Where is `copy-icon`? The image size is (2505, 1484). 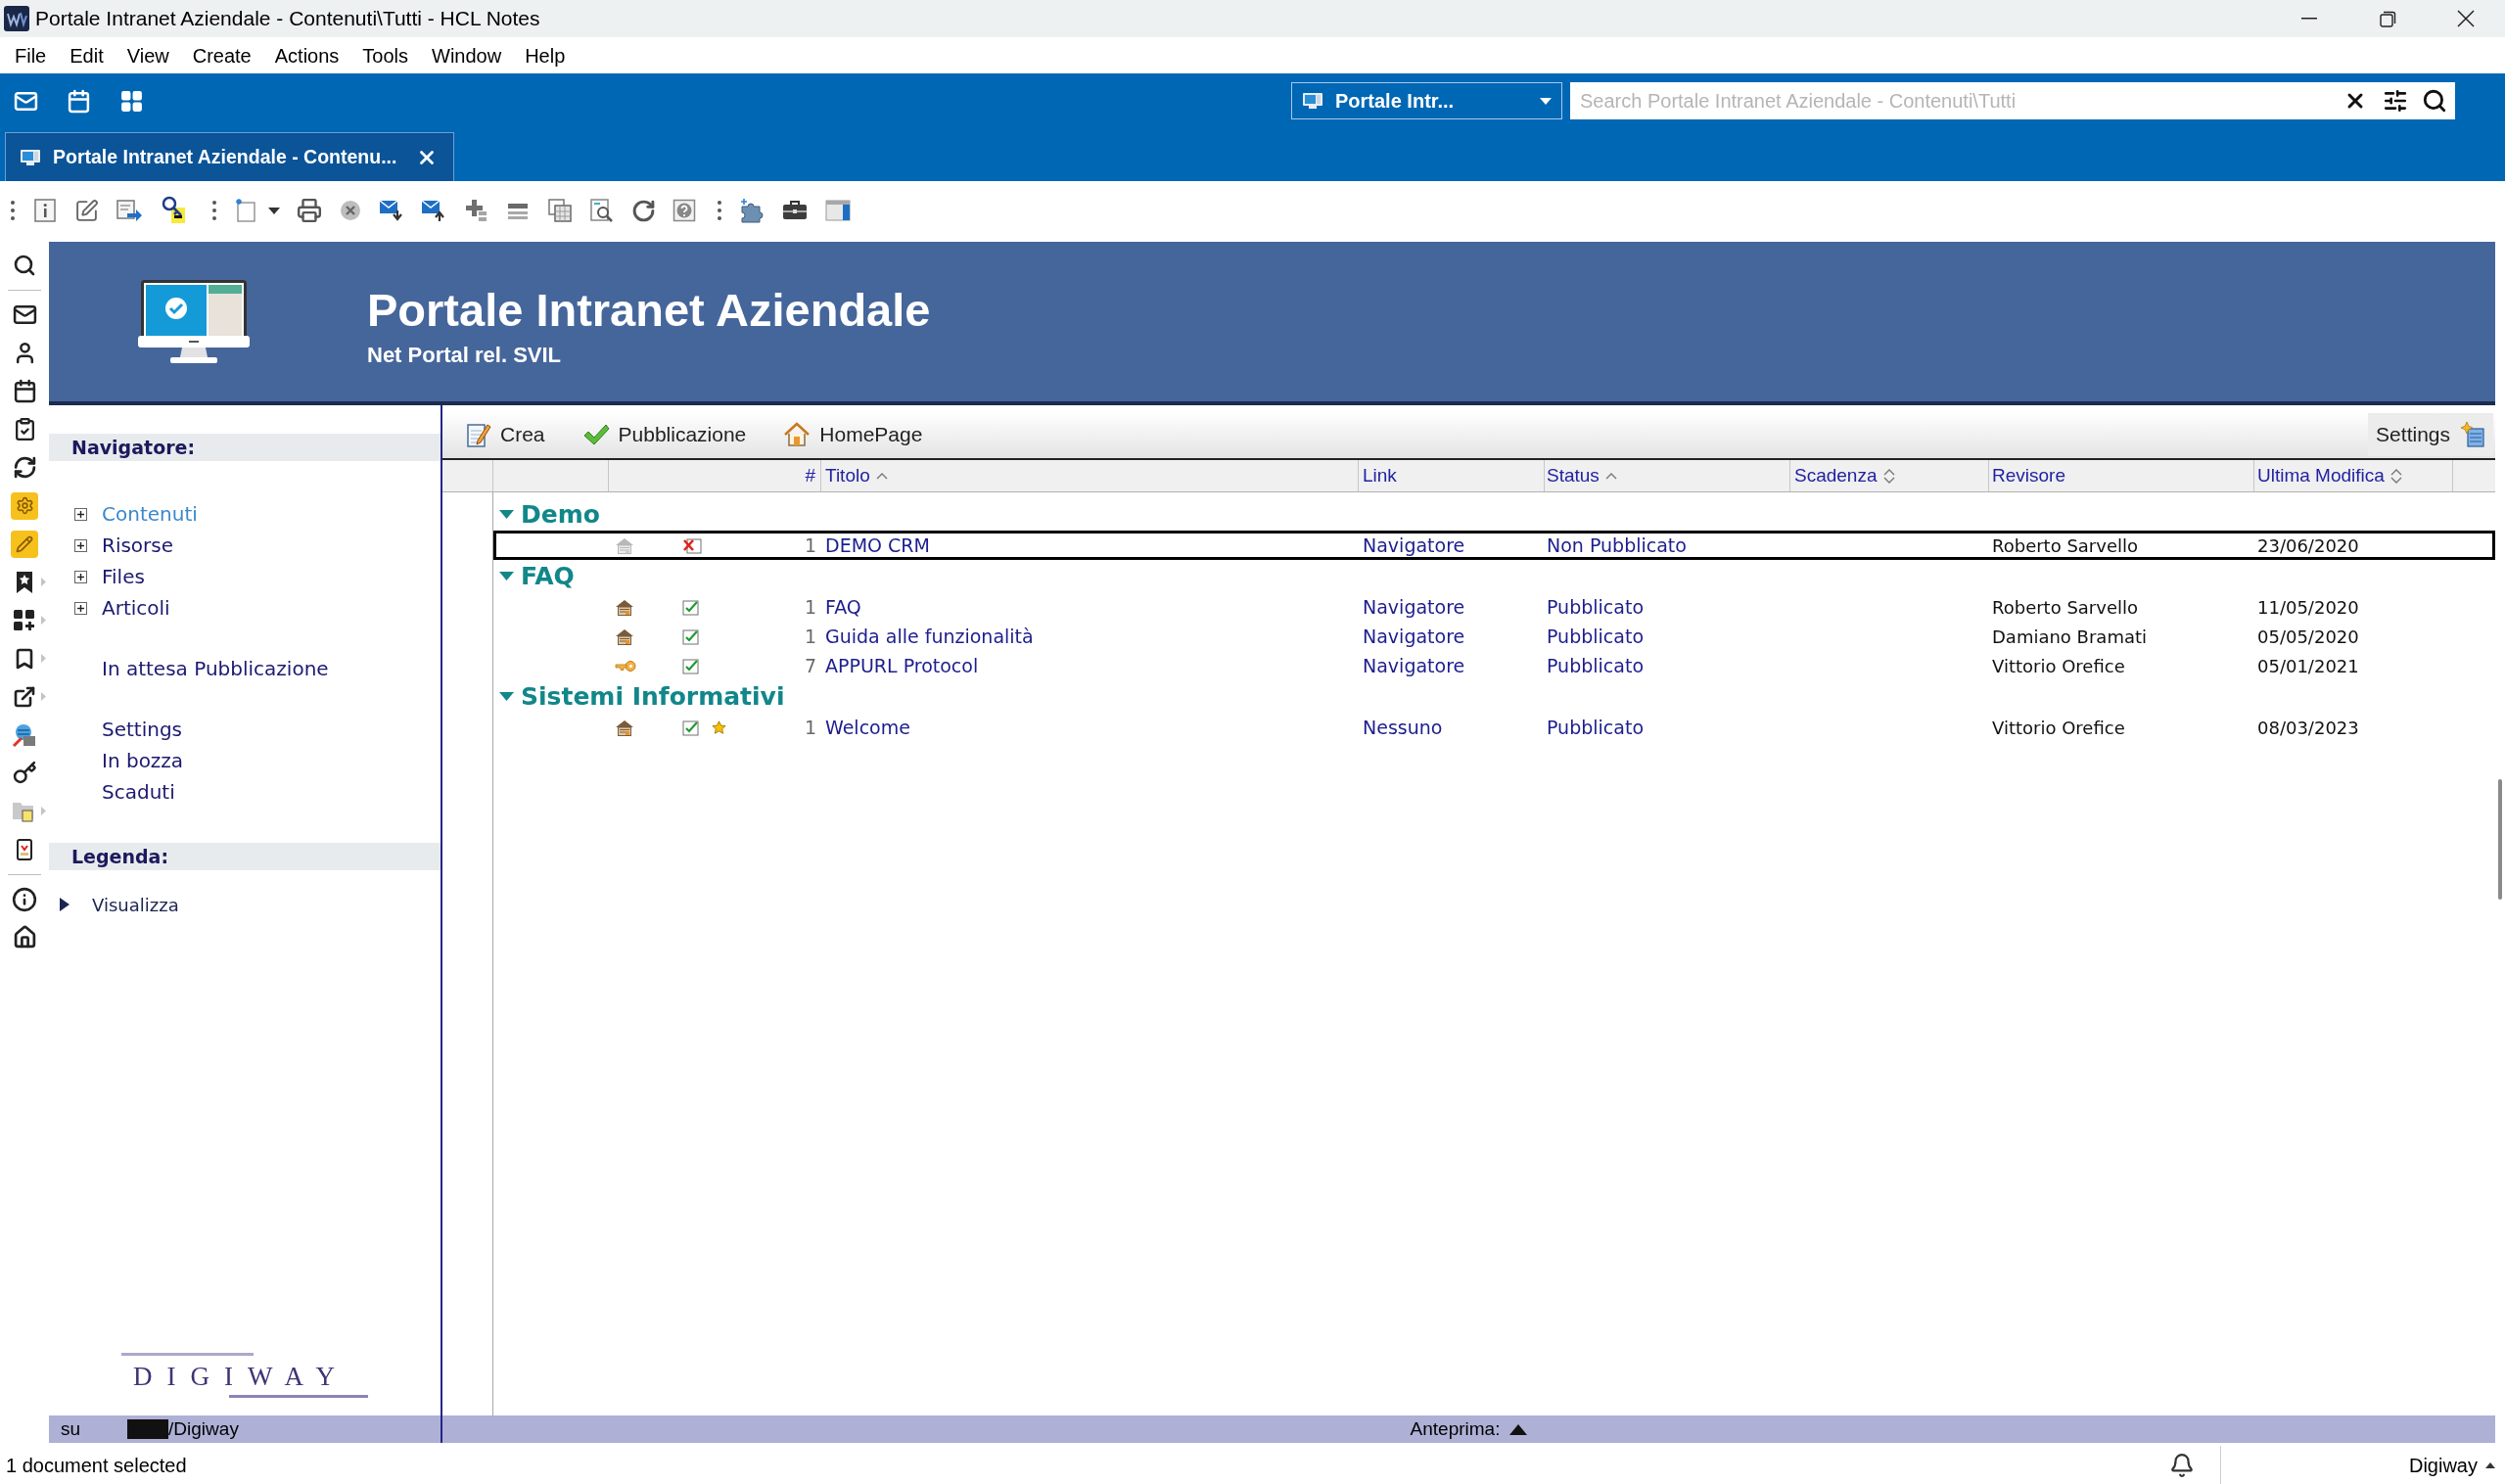 copy-icon is located at coordinates (560, 210).